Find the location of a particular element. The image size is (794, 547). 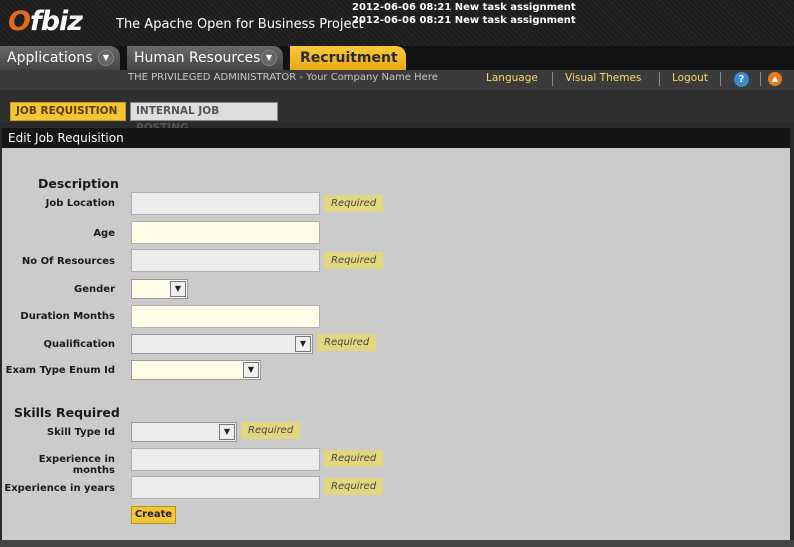

qualification-select: ▼ is located at coordinates (222, 344).